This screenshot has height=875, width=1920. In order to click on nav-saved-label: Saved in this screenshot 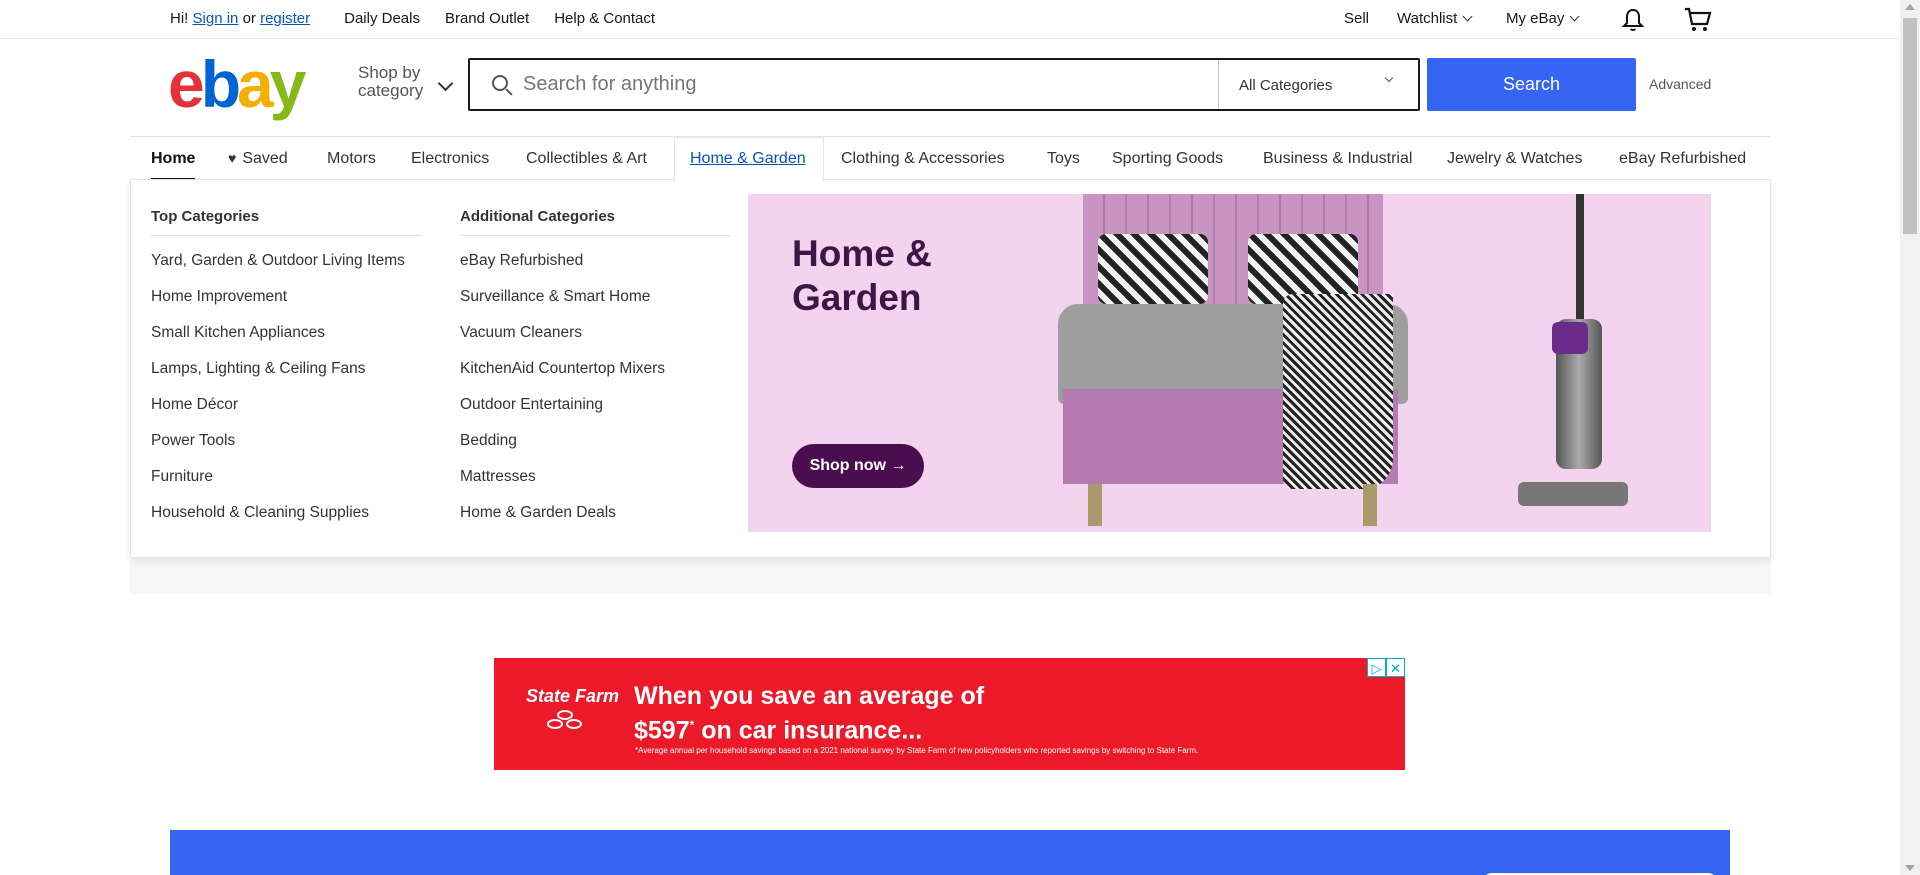, I will do `click(265, 158)`.